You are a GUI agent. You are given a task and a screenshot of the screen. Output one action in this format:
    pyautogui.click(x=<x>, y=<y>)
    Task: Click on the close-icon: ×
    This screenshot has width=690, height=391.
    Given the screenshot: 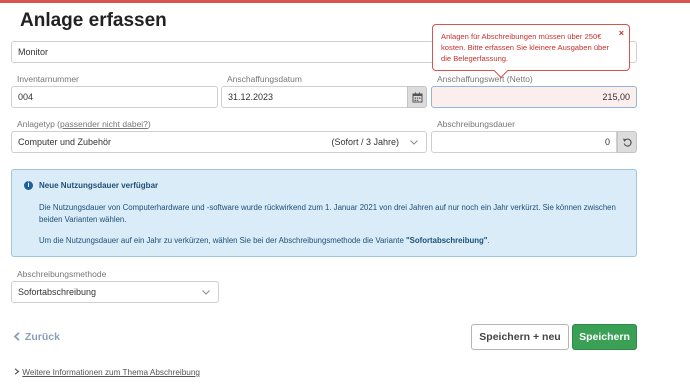 What is the action you would take?
    pyautogui.click(x=621, y=33)
    